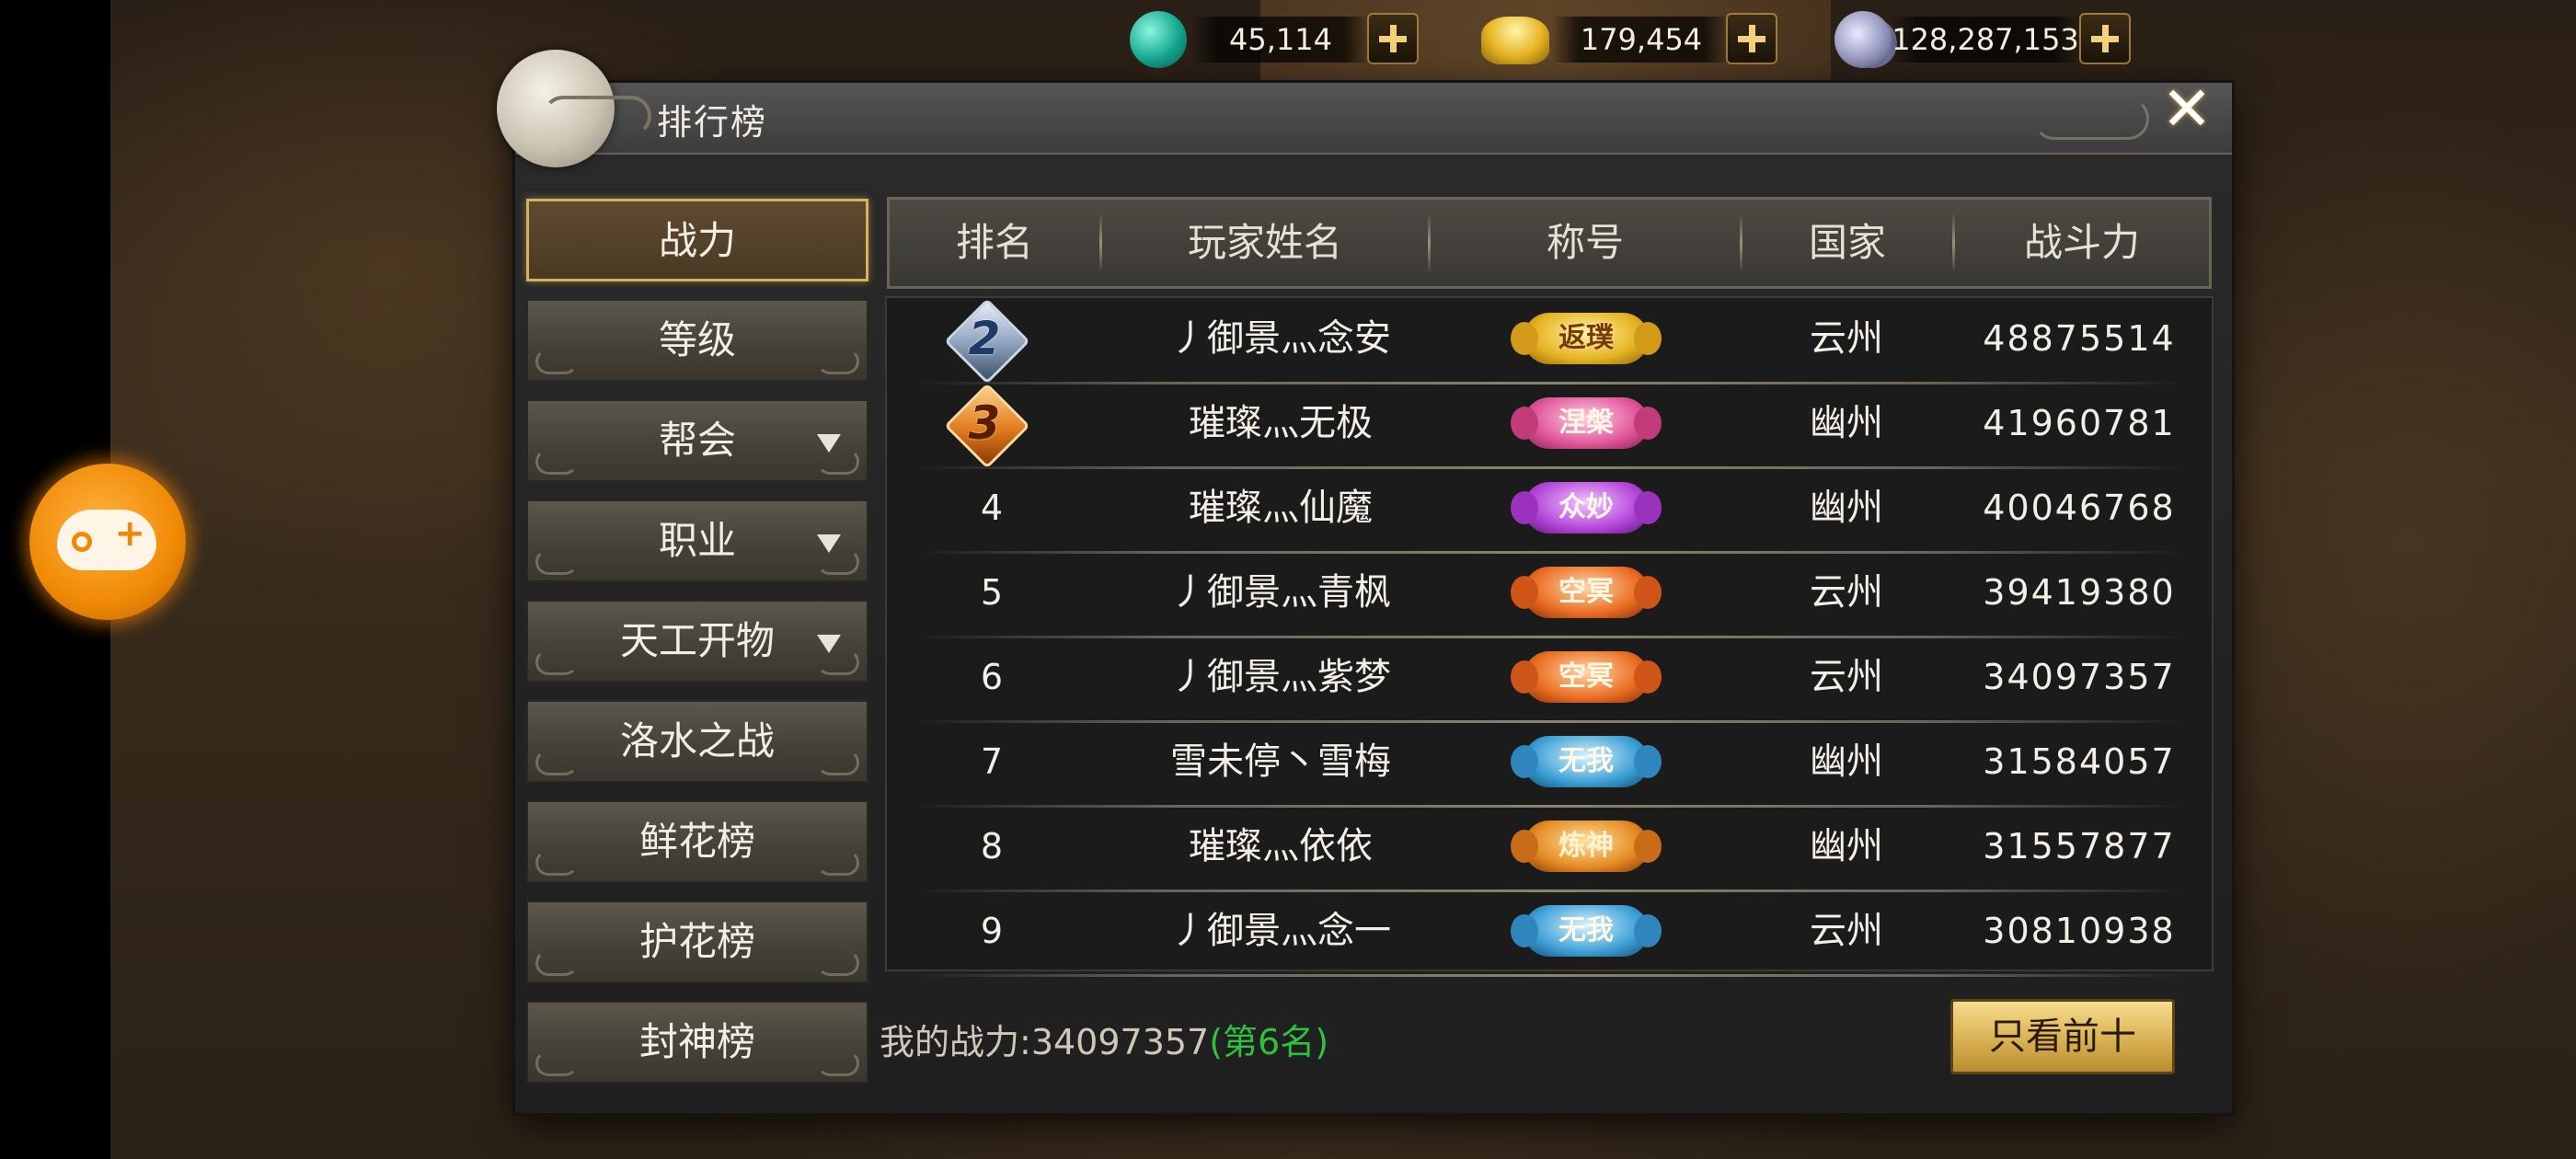 The width and height of the screenshot is (2576, 1159). Describe the element at coordinates (1549, 426) in the screenshot. I see `table-row: 3 璀璨灬无极 幽州 41960781 涅槃` at that location.